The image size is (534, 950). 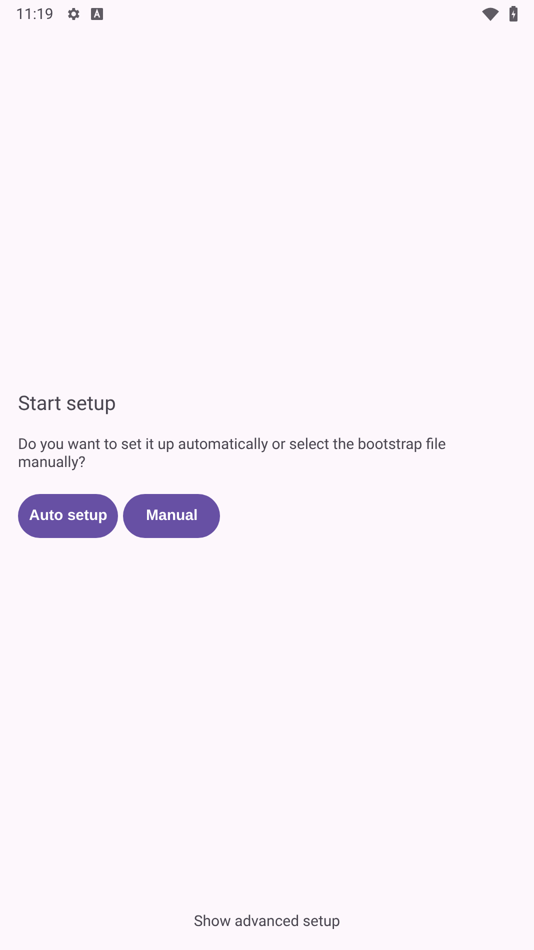 I want to click on settings-icon, so click(x=73, y=14).